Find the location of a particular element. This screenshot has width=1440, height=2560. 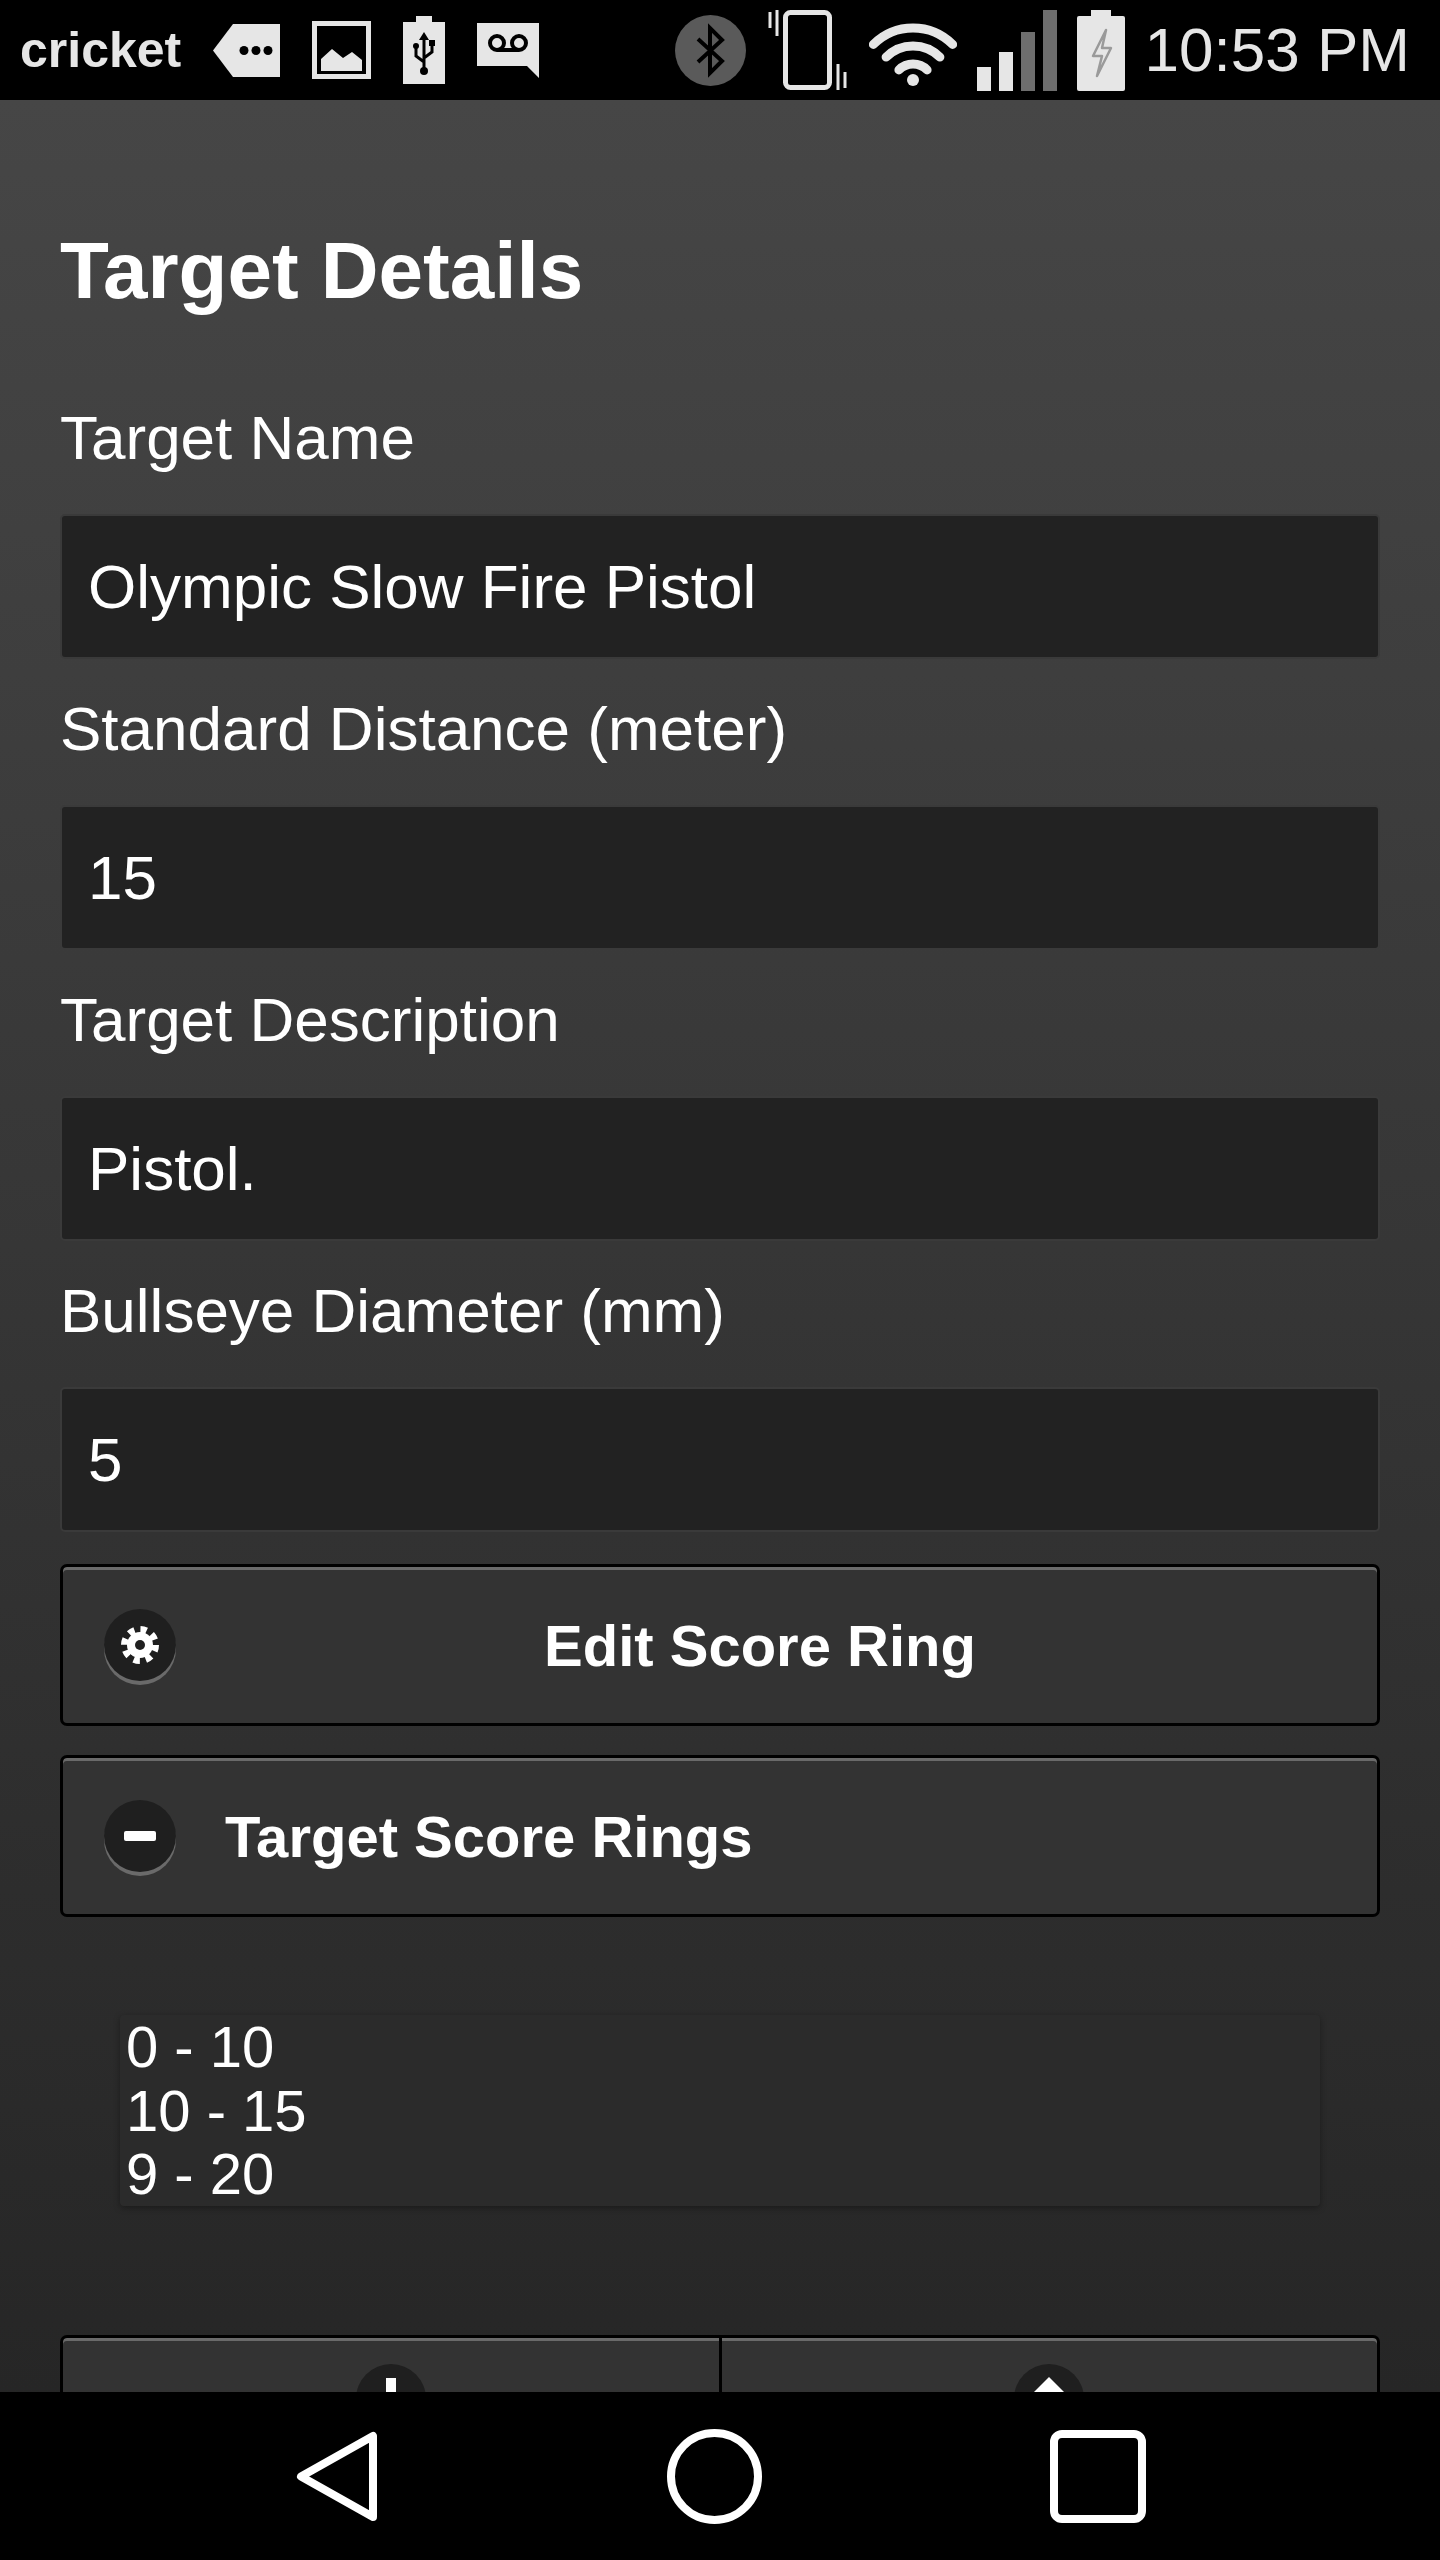

page-title: Target Details is located at coordinates (322, 271).